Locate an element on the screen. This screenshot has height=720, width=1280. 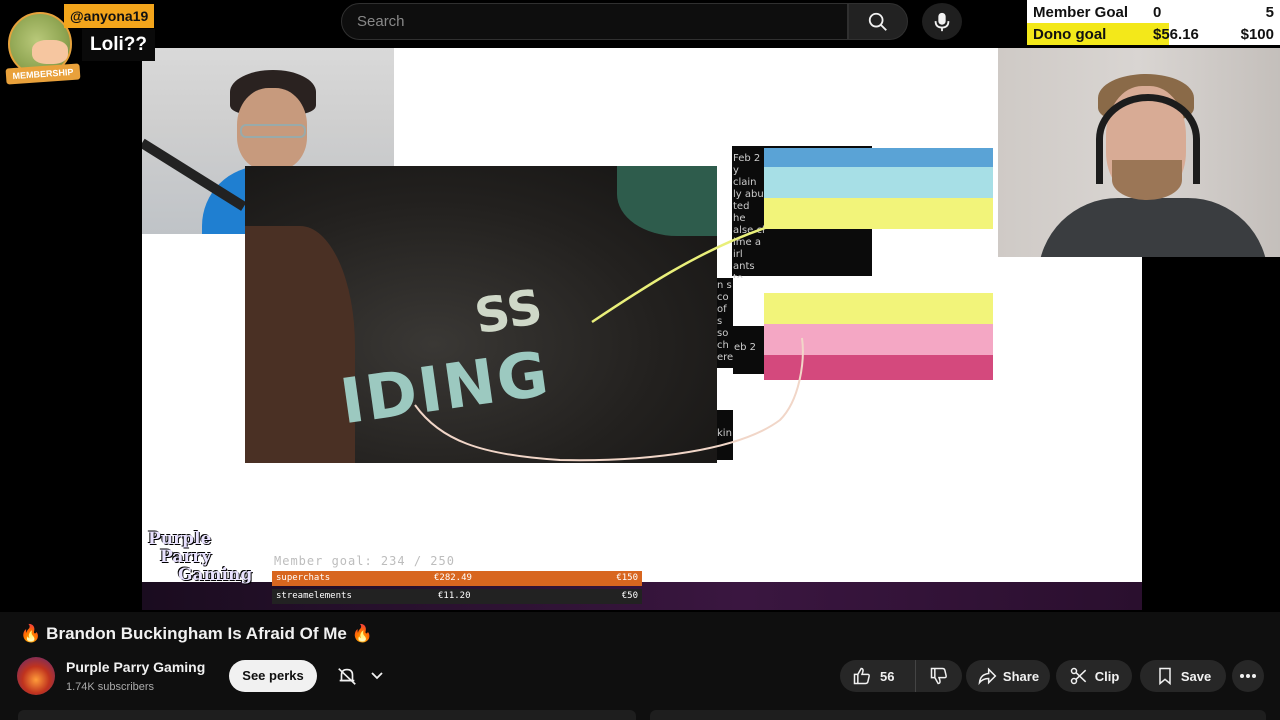
dono-goal-label: Dono goal is located at coordinates (1070, 34).